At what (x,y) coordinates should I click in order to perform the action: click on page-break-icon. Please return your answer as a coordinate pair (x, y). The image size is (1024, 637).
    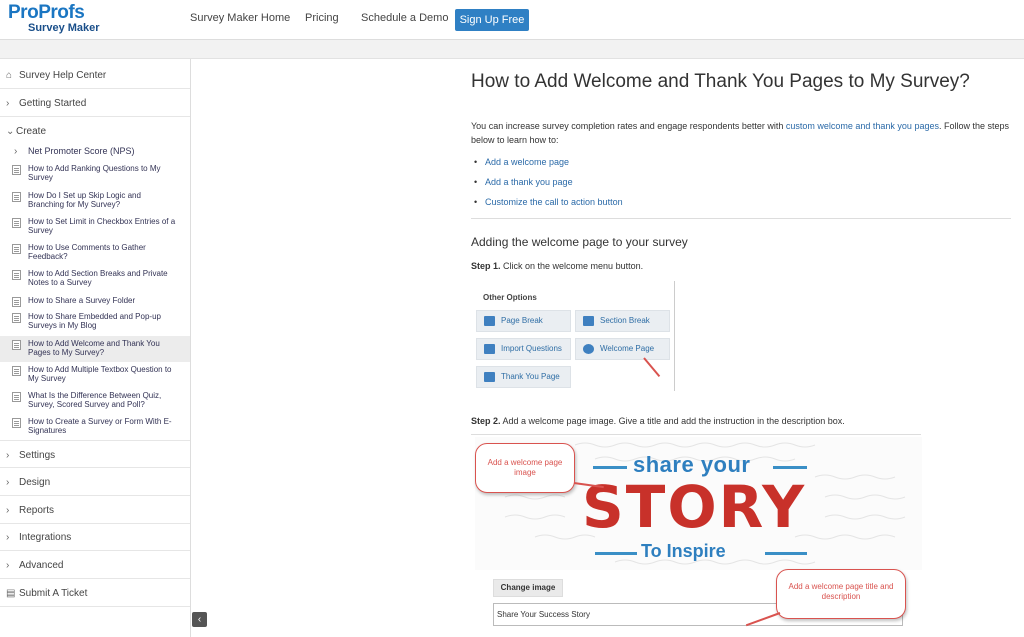
    Looking at the image, I should click on (489, 321).